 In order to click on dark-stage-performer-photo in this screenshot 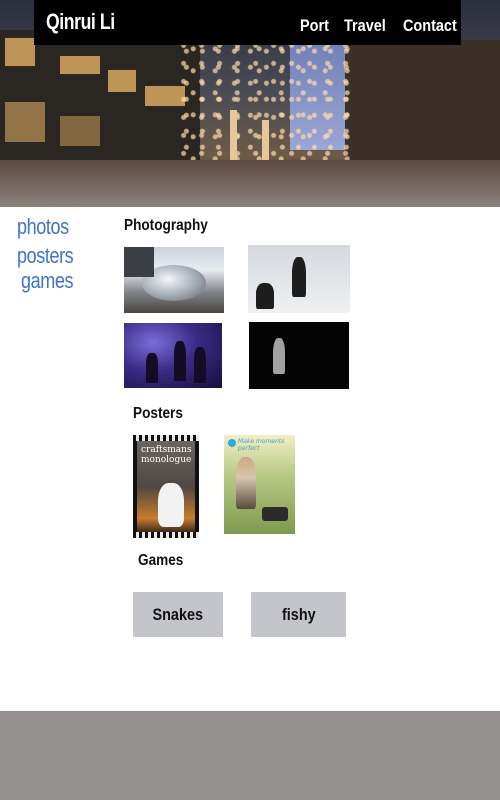, I will do `click(299, 355)`.